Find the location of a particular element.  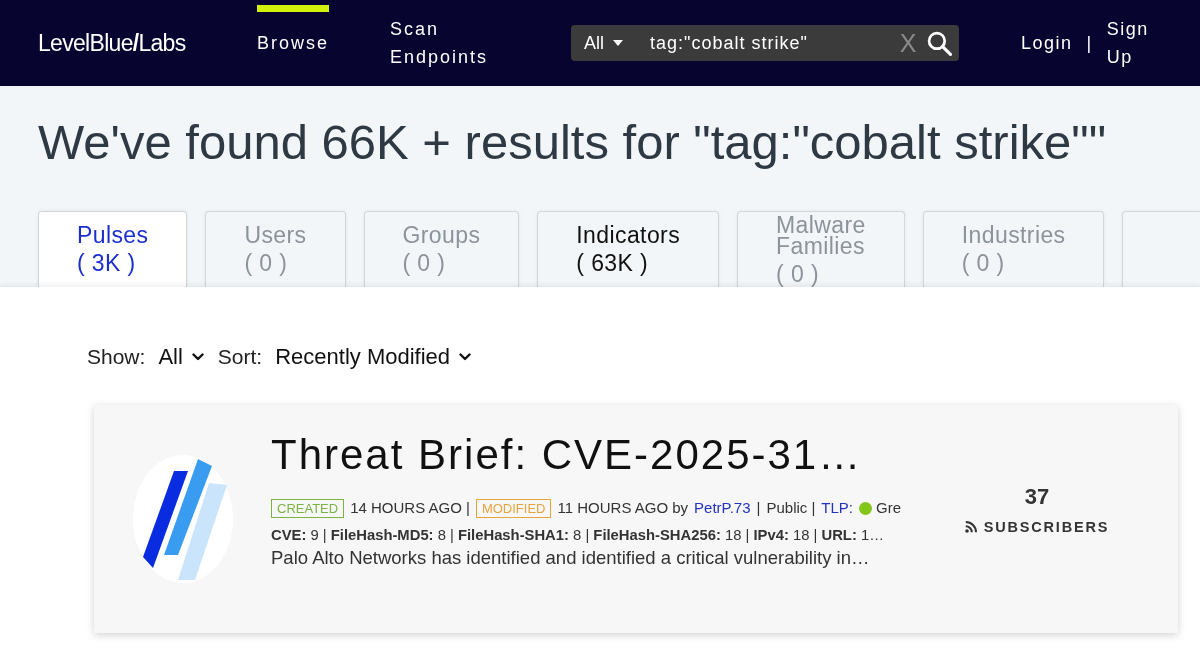

search-button is located at coordinates (939, 43).